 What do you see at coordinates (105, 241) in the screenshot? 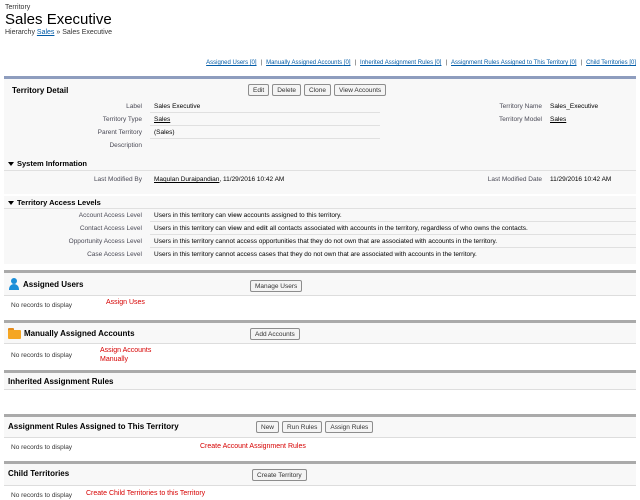
I see `field-opportunity-access-key: Opportunity Access Level` at bounding box center [105, 241].